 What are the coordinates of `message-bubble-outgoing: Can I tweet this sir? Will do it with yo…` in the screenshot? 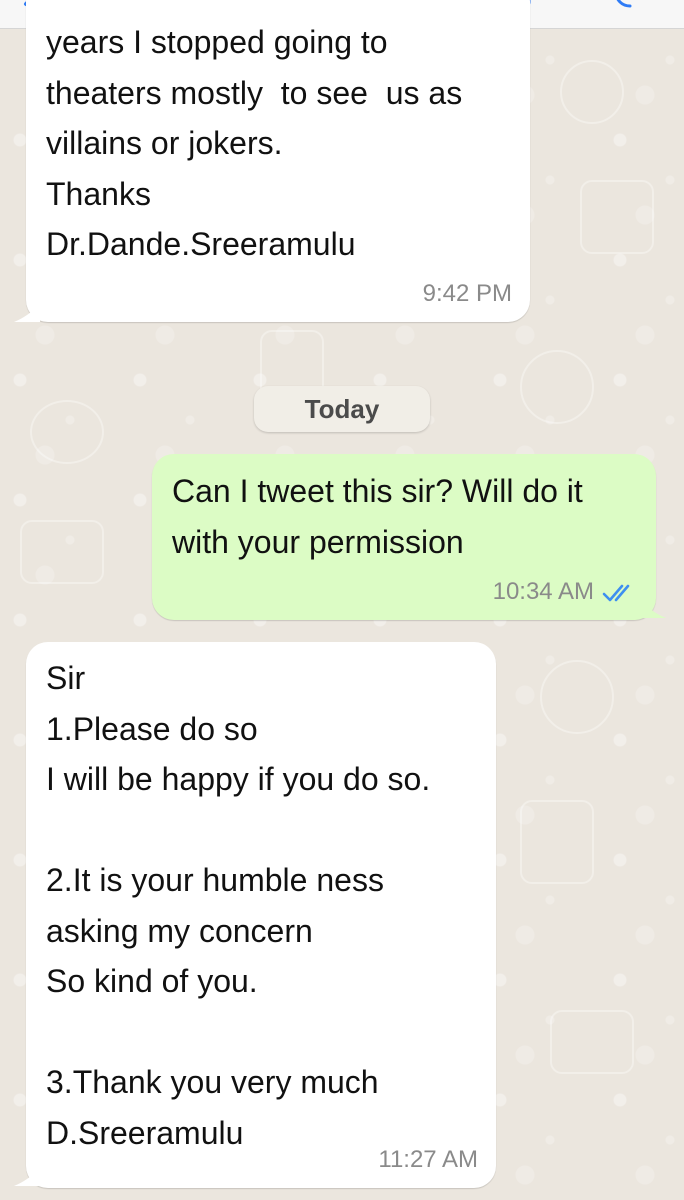 It's located at (404, 537).